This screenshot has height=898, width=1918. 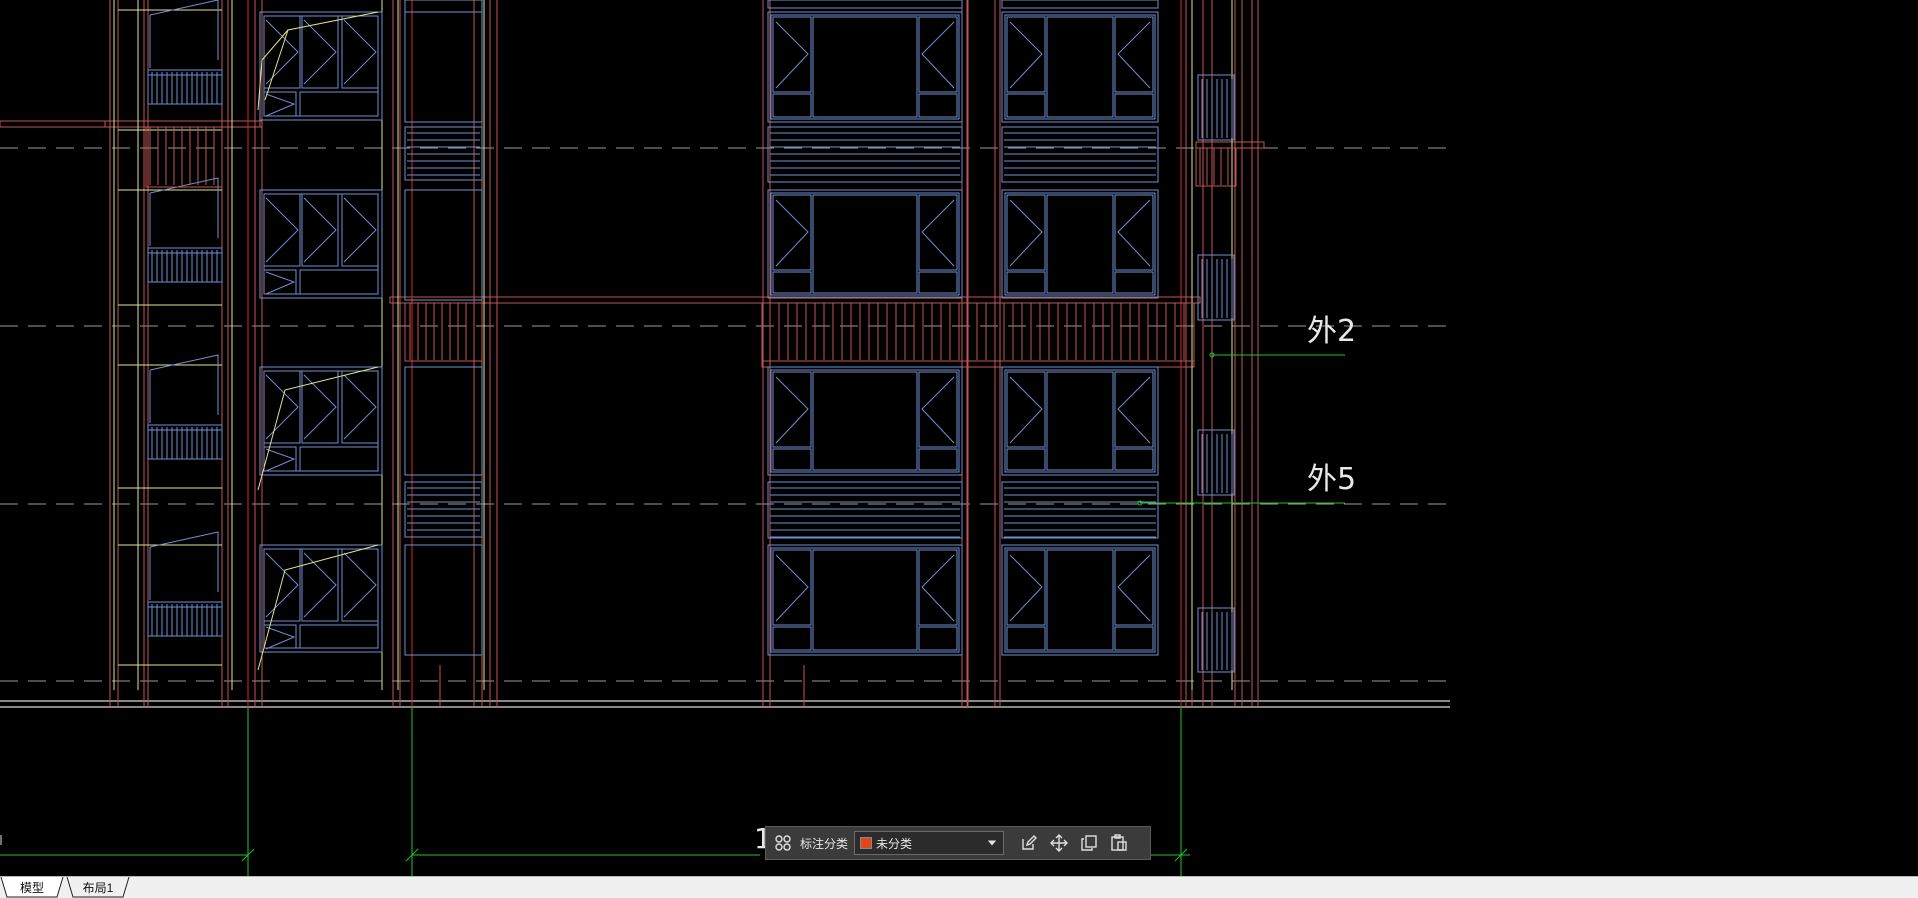 I want to click on copy-icon, so click(x=1089, y=843).